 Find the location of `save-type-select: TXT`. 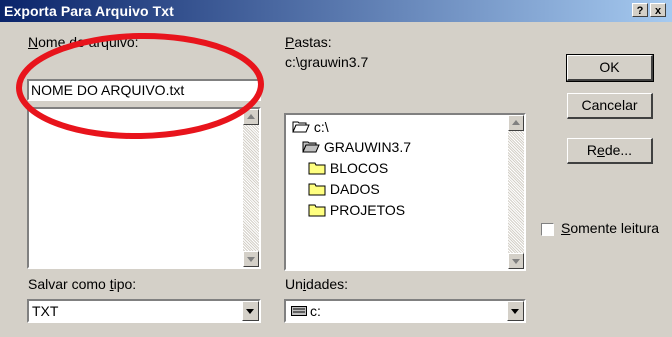

save-type-select: TXT is located at coordinates (144, 311).